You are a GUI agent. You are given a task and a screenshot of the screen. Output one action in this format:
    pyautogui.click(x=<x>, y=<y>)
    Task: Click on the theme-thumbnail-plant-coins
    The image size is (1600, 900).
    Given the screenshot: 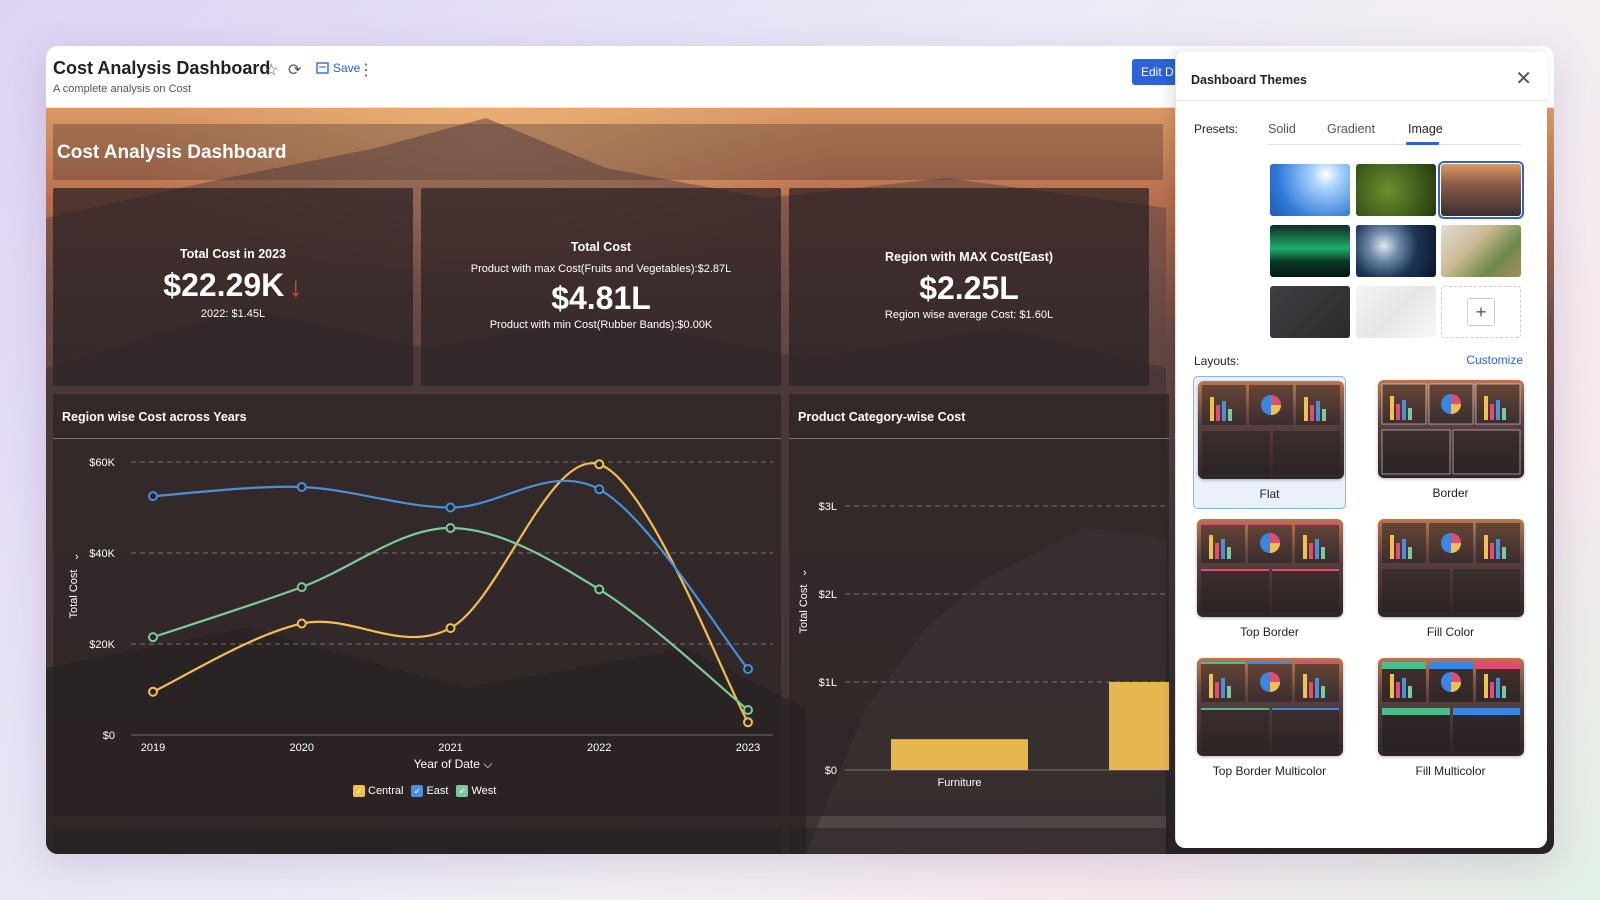 What is the action you would take?
    pyautogui.click(x=1481, y=251)
    